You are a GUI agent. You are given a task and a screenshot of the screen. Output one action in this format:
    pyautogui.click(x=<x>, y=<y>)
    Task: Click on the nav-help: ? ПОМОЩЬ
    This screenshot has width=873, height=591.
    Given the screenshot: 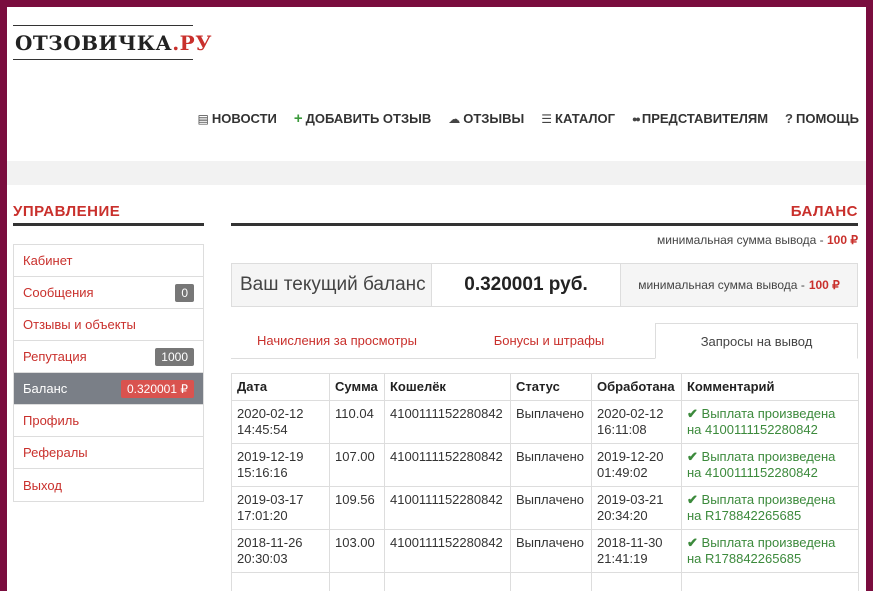 What is the action you would take?
    pyautogui.click(x=822, y=118)
    